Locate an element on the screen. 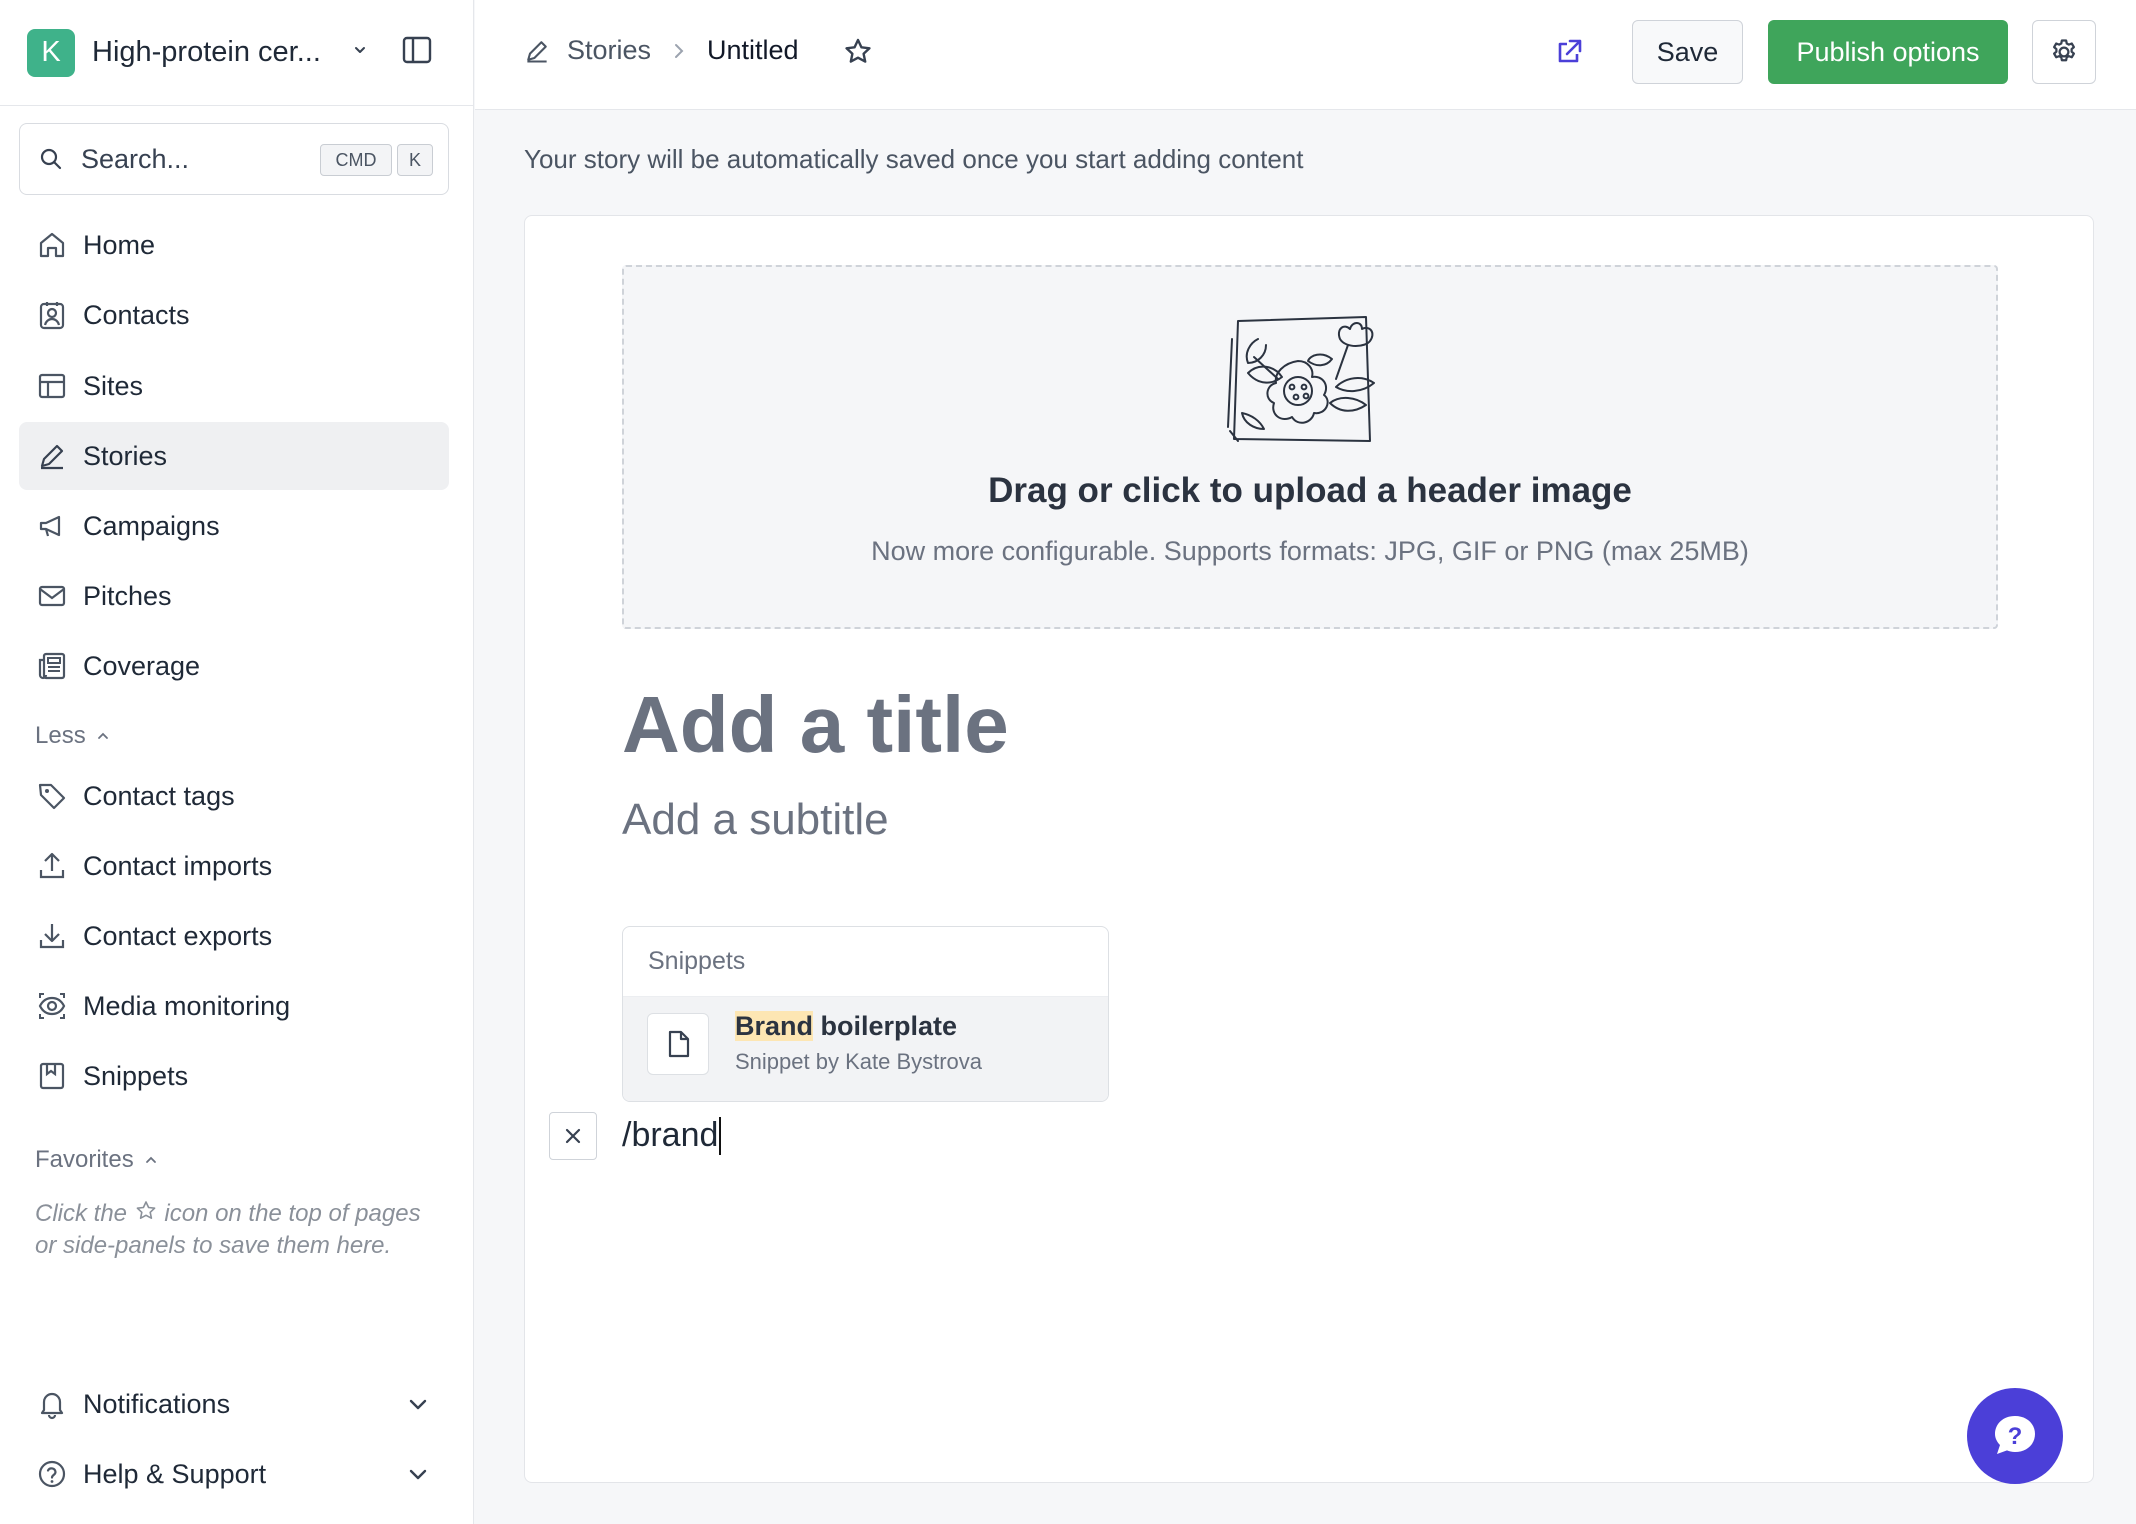 The width and height of the screenshot is (2136, 1524). newspaper-icon is located at coordinates (52, 666).